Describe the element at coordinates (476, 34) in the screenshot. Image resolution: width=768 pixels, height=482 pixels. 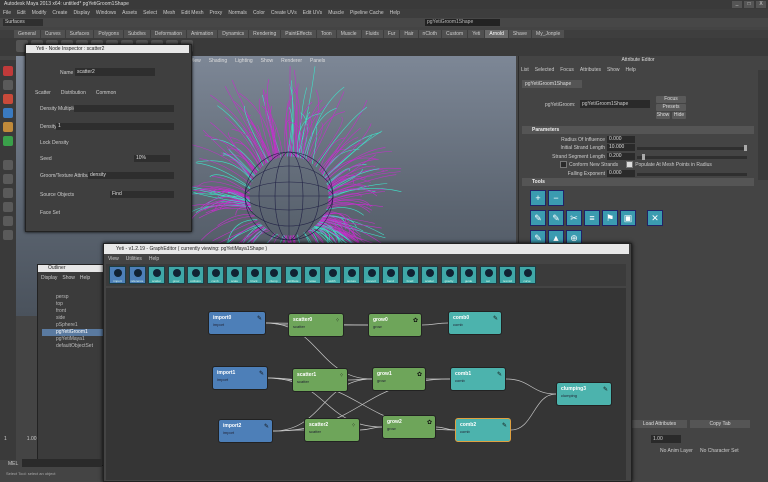
I see `shelf-tab: Yeti` at that location.